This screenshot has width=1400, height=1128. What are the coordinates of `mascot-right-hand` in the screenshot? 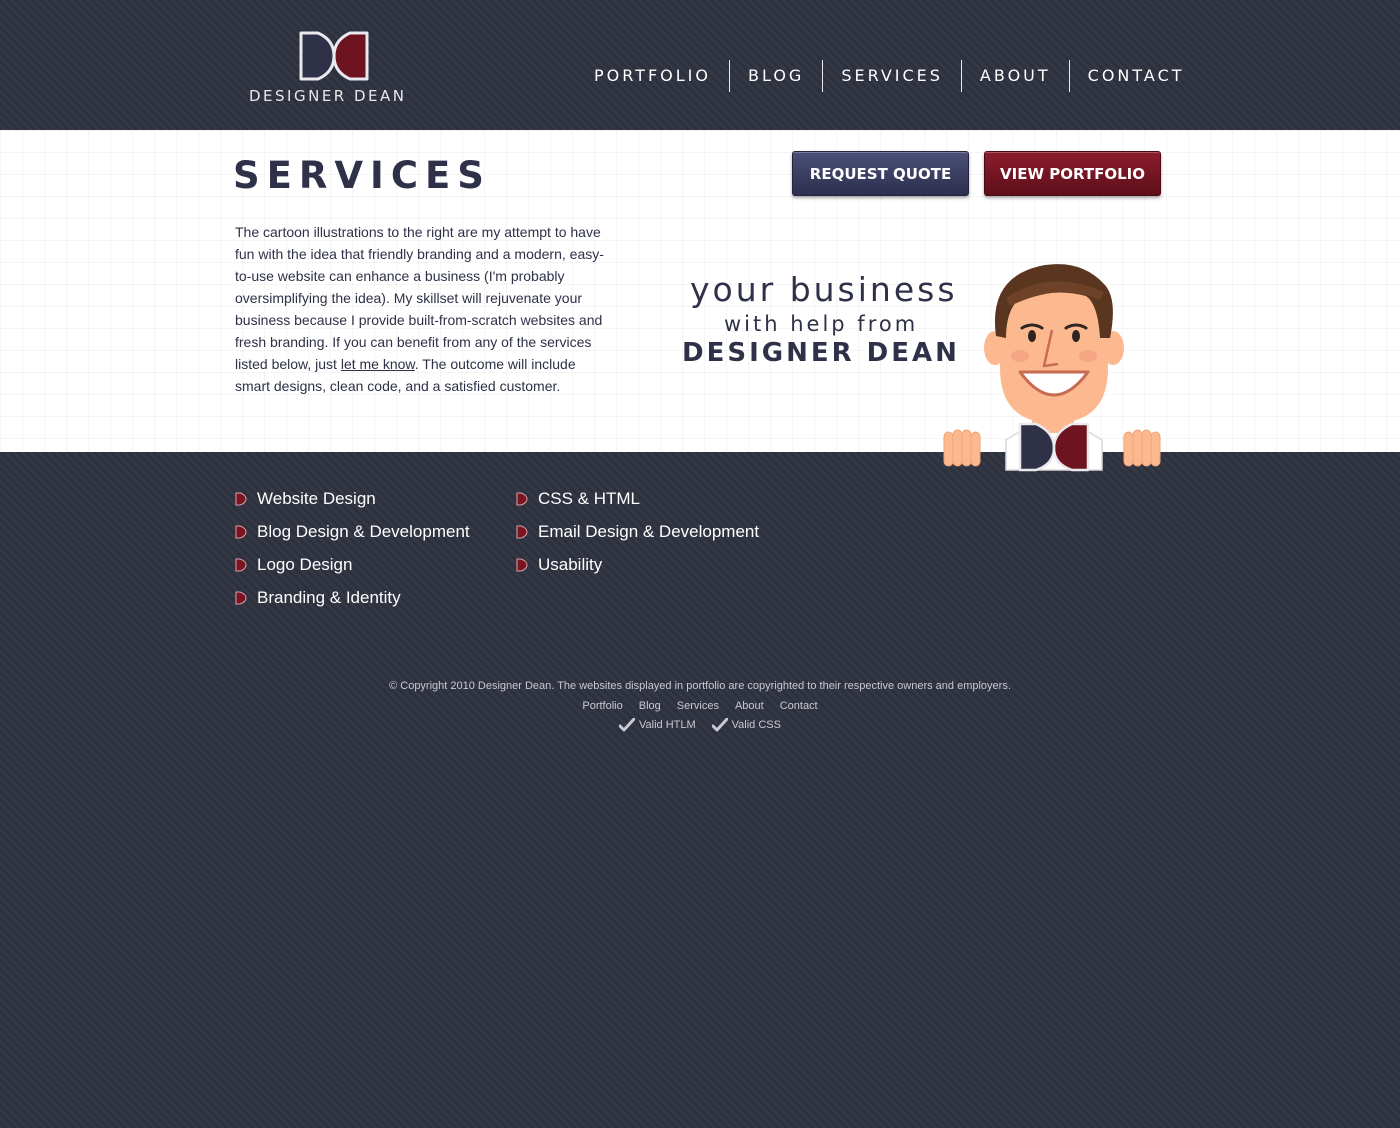 It's located at (1142, 448).